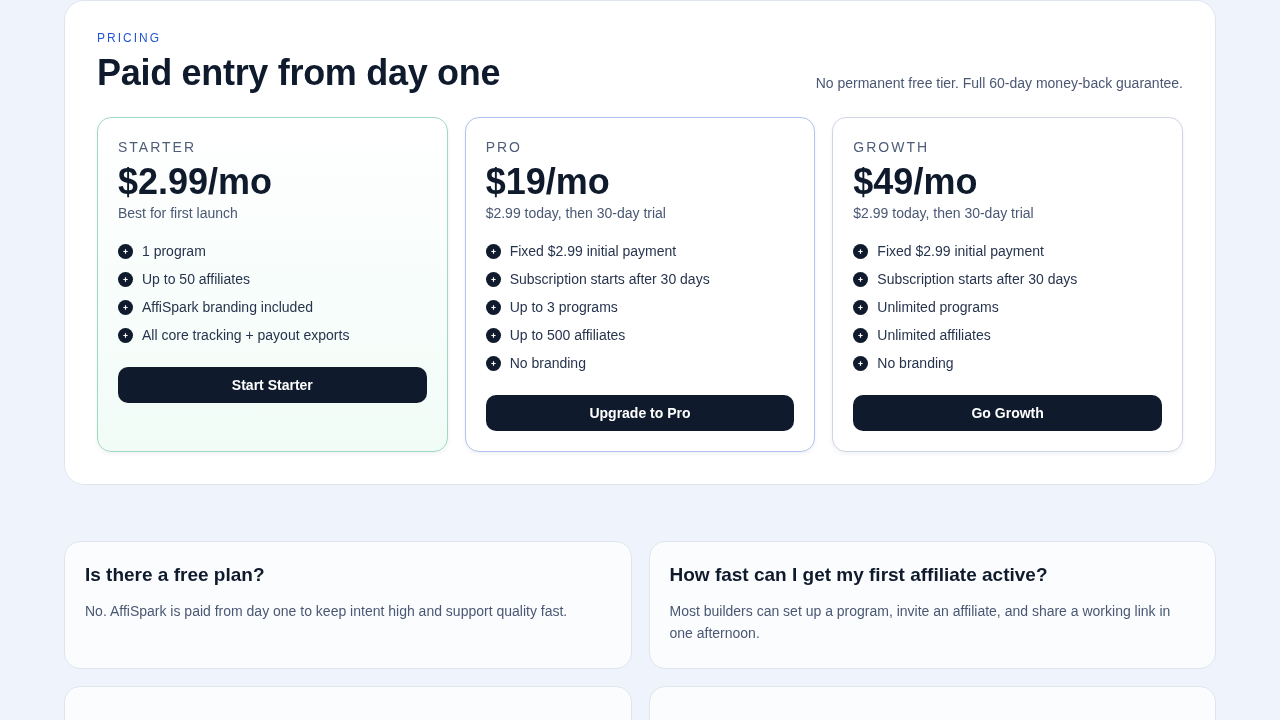 Image resolution: width=1280 pixels, height=720 pixels. I want to click on guarantee-note: No permanent free tier. Full 60-day money-back guarantee., so click(999, 84).